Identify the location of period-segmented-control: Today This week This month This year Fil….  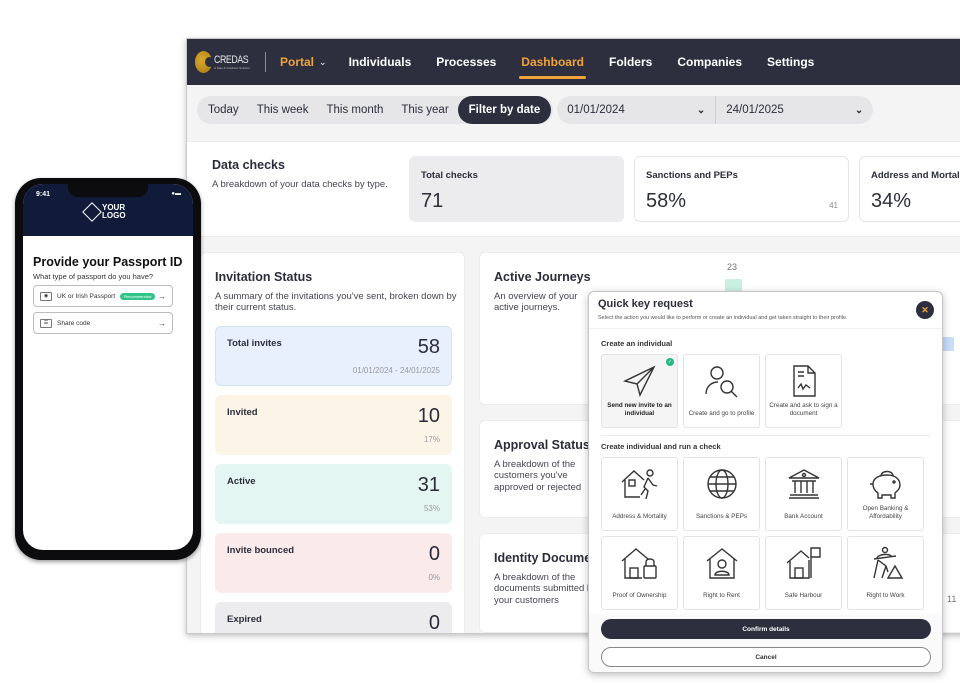
(375, 110).